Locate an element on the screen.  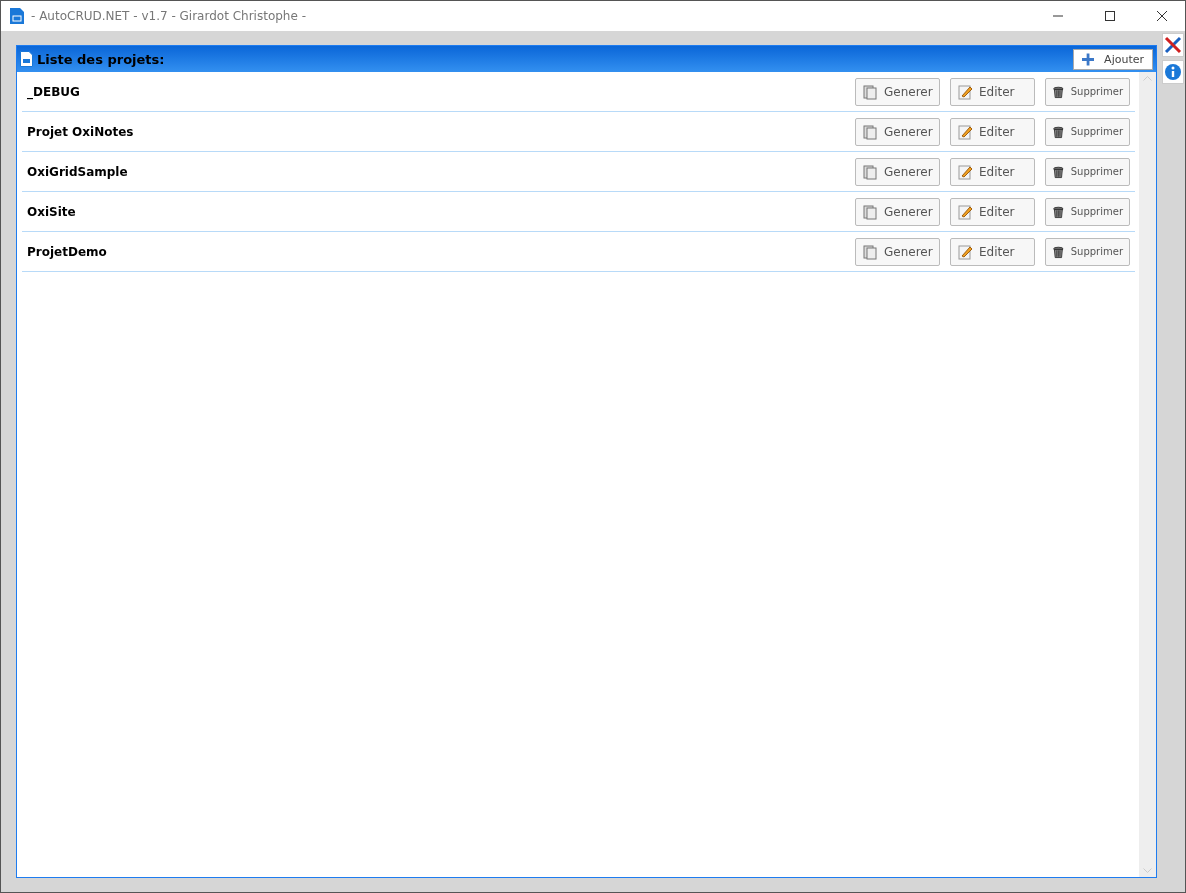
scrollbar is located at coordinates (1147, 474).